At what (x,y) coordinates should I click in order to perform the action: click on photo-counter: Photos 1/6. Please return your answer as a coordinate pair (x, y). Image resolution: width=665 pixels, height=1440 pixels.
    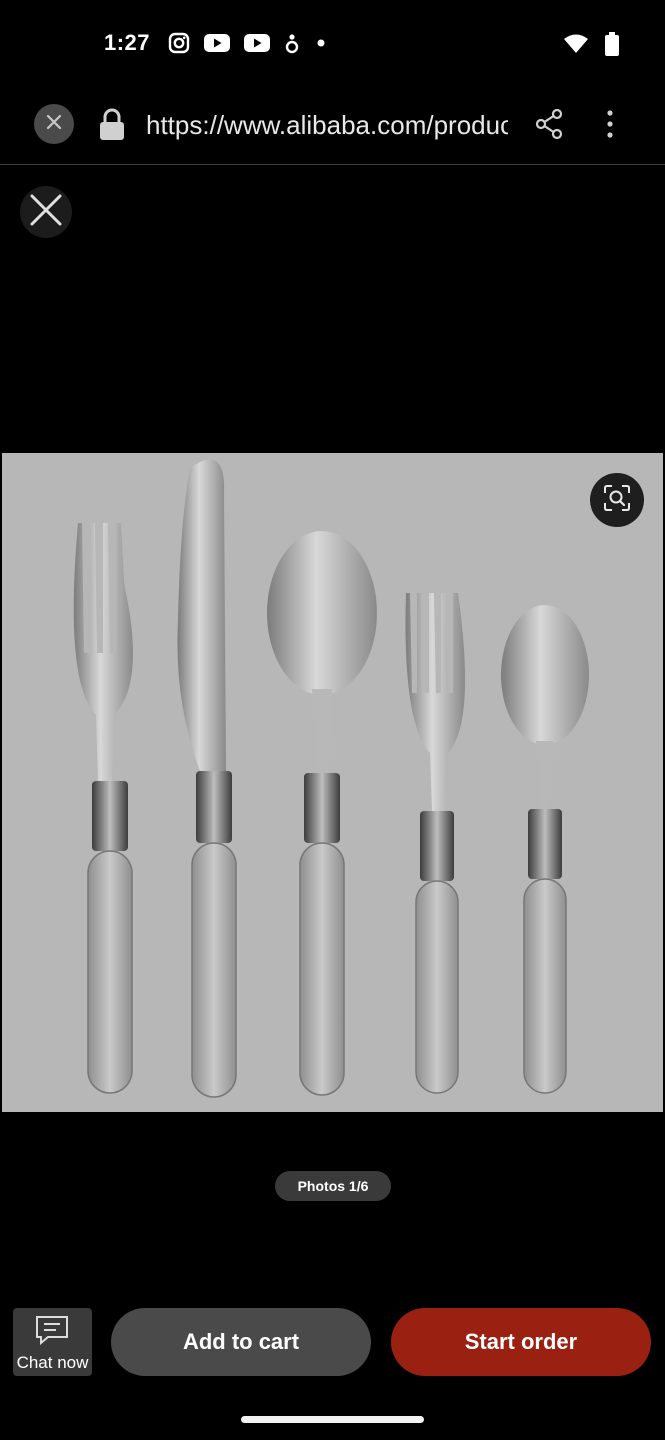
    Looking at the image, I should click on (333, 1186).